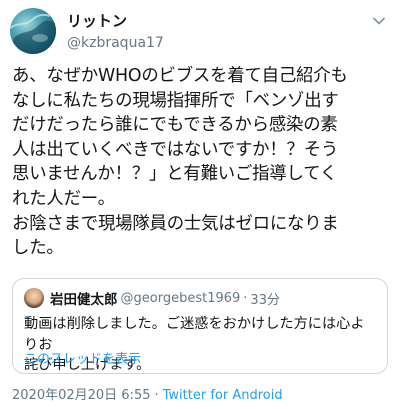 Image resolution: width=400 pixels, height=409 pixels. I want to click on quoted-author-handle: @georgebest1969, so click(180, 298).